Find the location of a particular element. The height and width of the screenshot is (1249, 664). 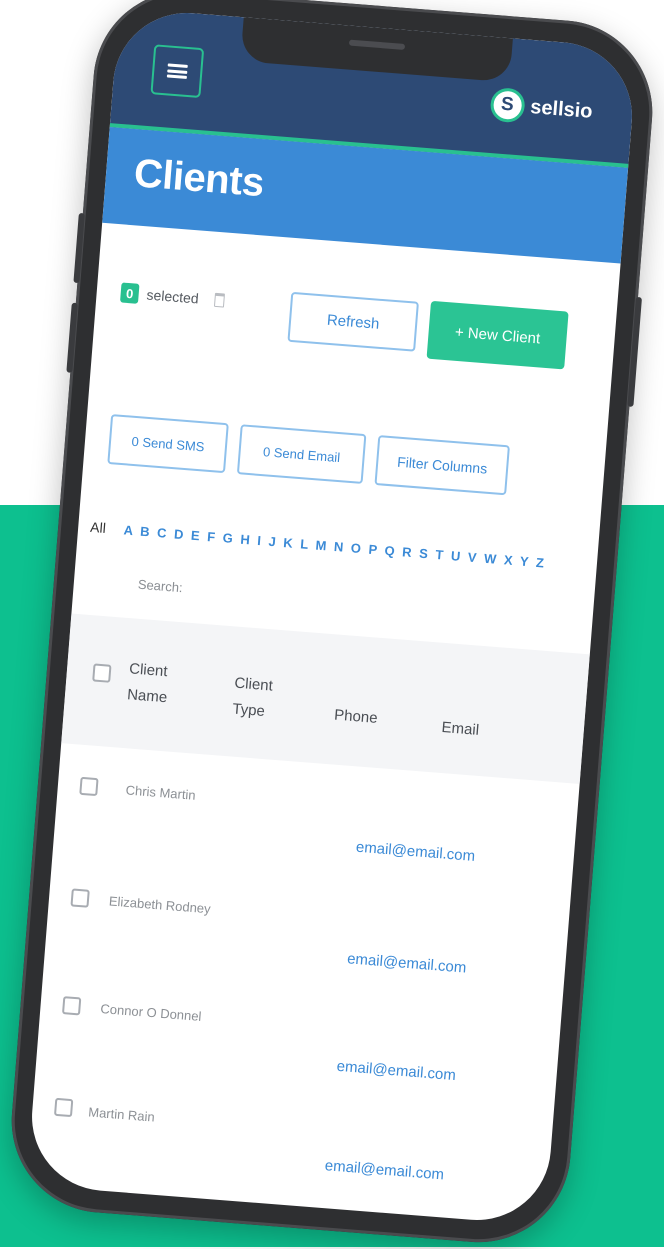

sellsio-logo-icon: S is located at coordinates (507, 105).